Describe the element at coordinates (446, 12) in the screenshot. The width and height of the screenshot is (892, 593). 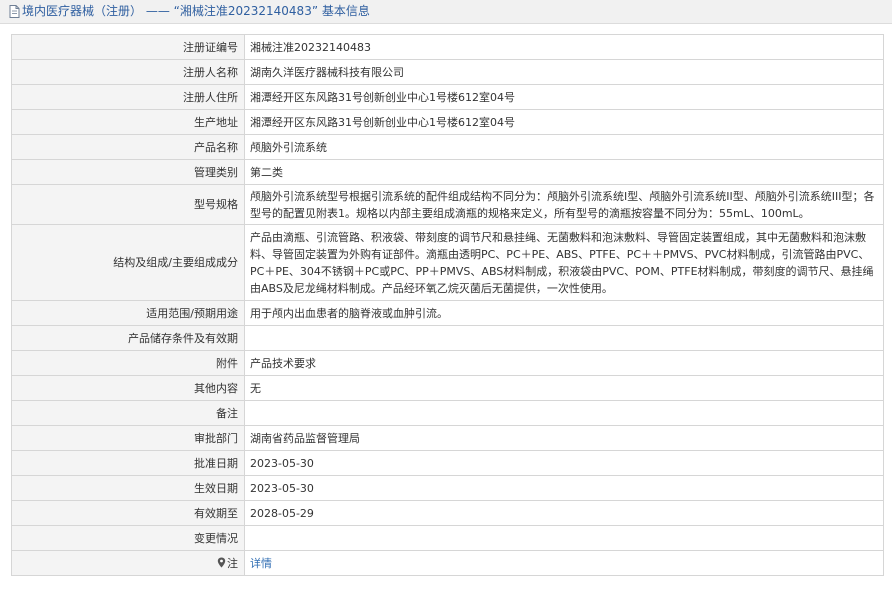
I see `page-header: 境内医疗器械（注册） —— “湘械注准20232140483” 基本信息` at that location.